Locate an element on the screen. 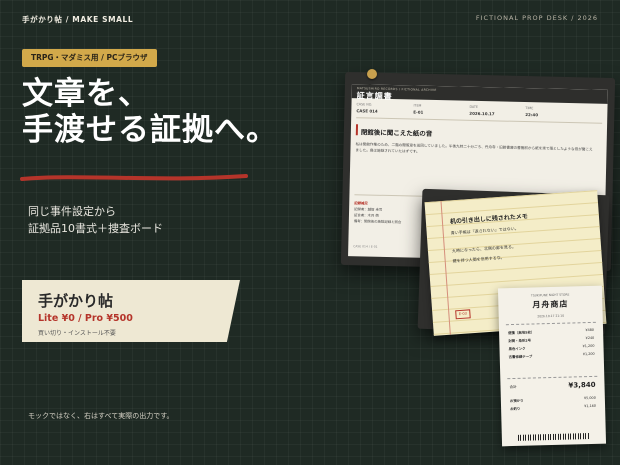  receipt-item-name: 便箋（無地5枚） is located at coordinates (521, 333).